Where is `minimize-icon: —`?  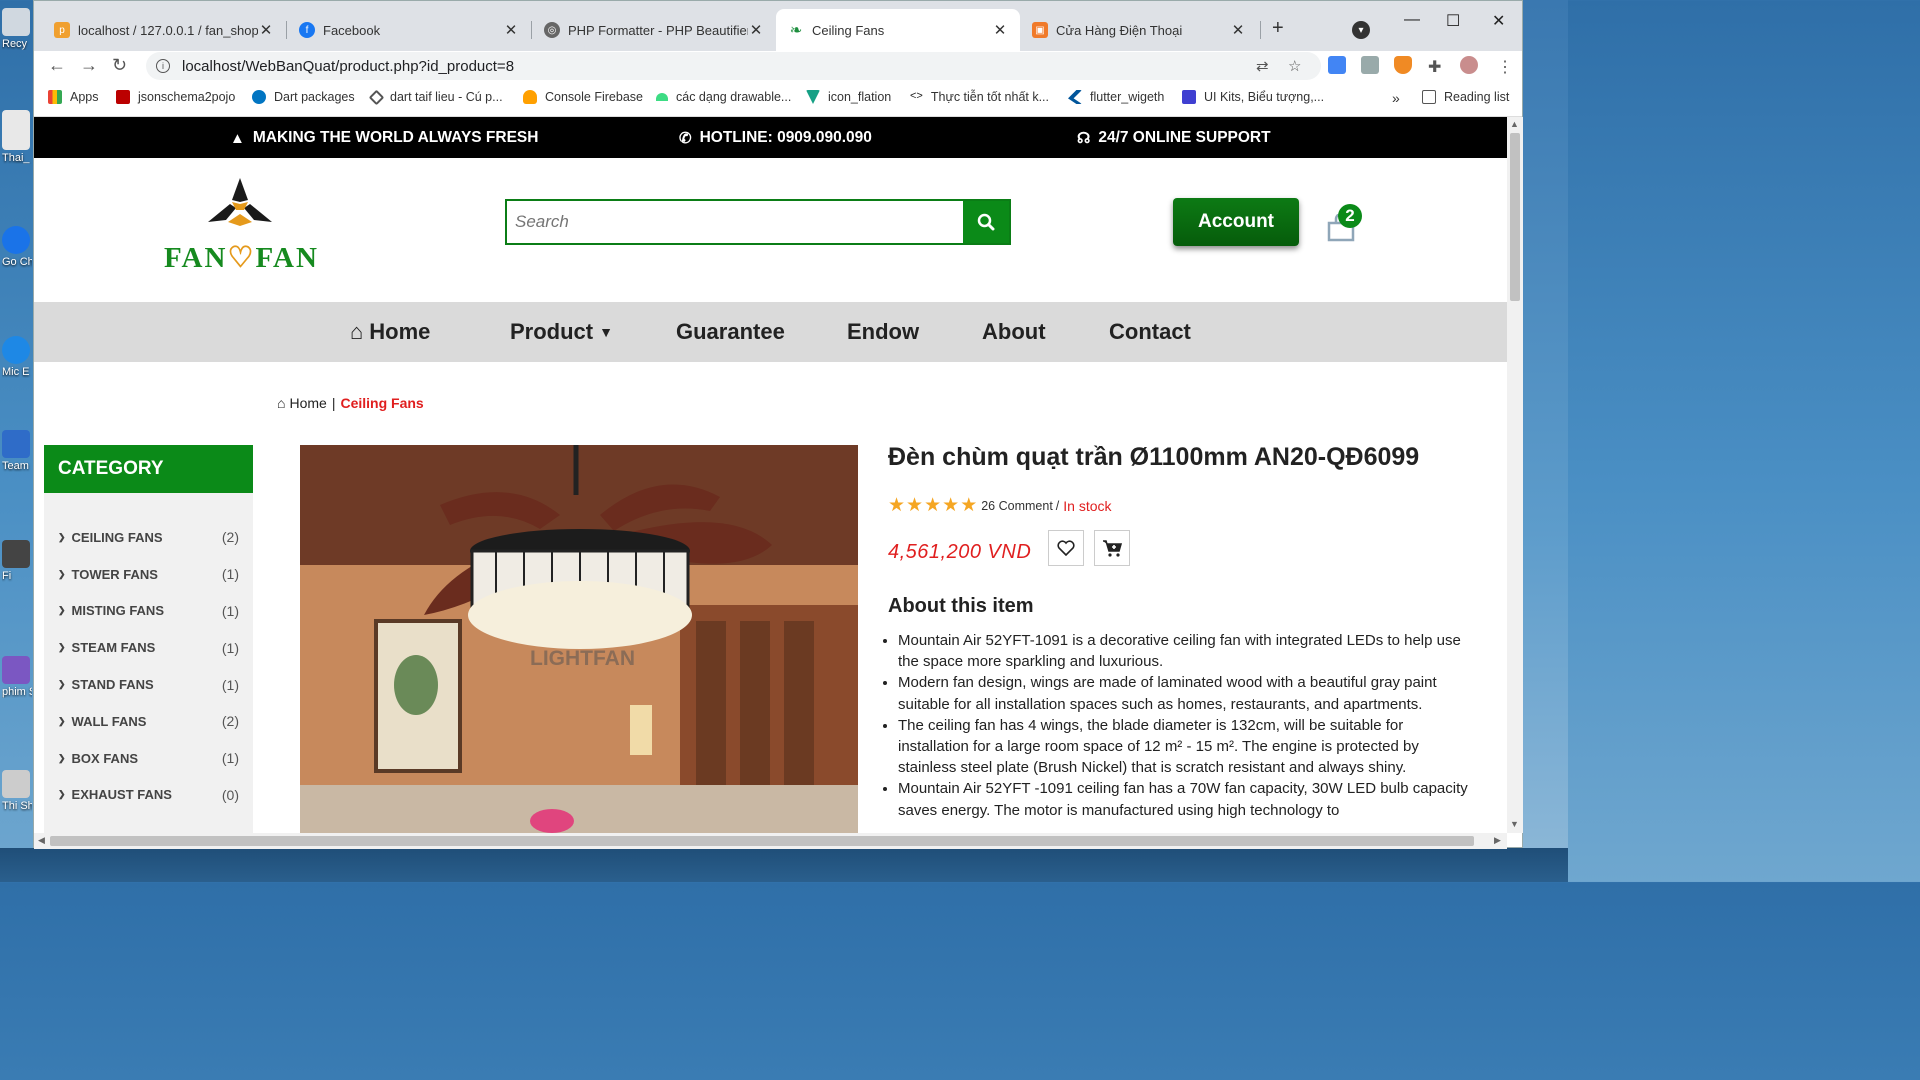 minimize-icon: — is located at coordinates (1412, 20).